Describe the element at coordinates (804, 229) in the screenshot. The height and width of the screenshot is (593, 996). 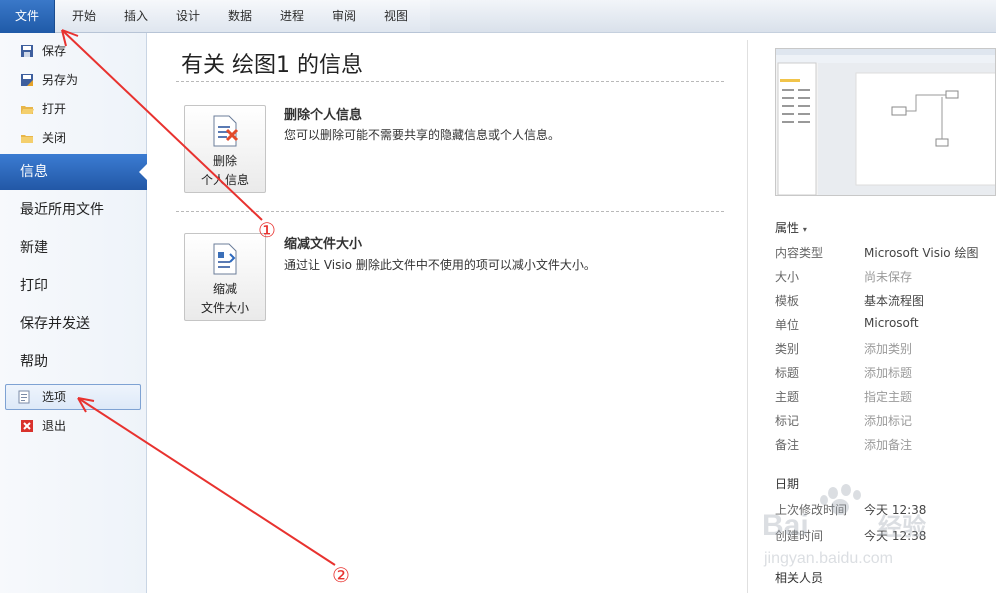
I see `chevron-down-icon: ▾` at that location.